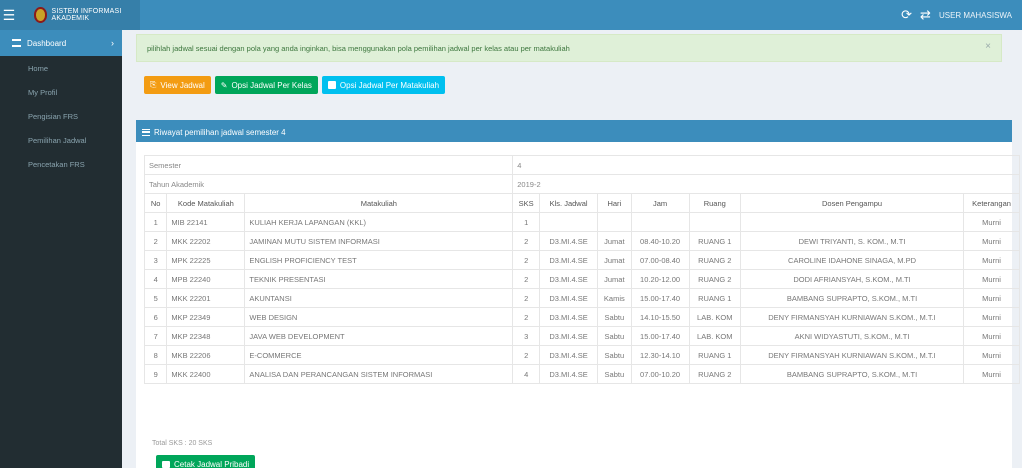 The image size is (1022, 468). I want to click on table-cell: DEWI TRIYANTI, S. KOM., M.TI, so click(852, 241).